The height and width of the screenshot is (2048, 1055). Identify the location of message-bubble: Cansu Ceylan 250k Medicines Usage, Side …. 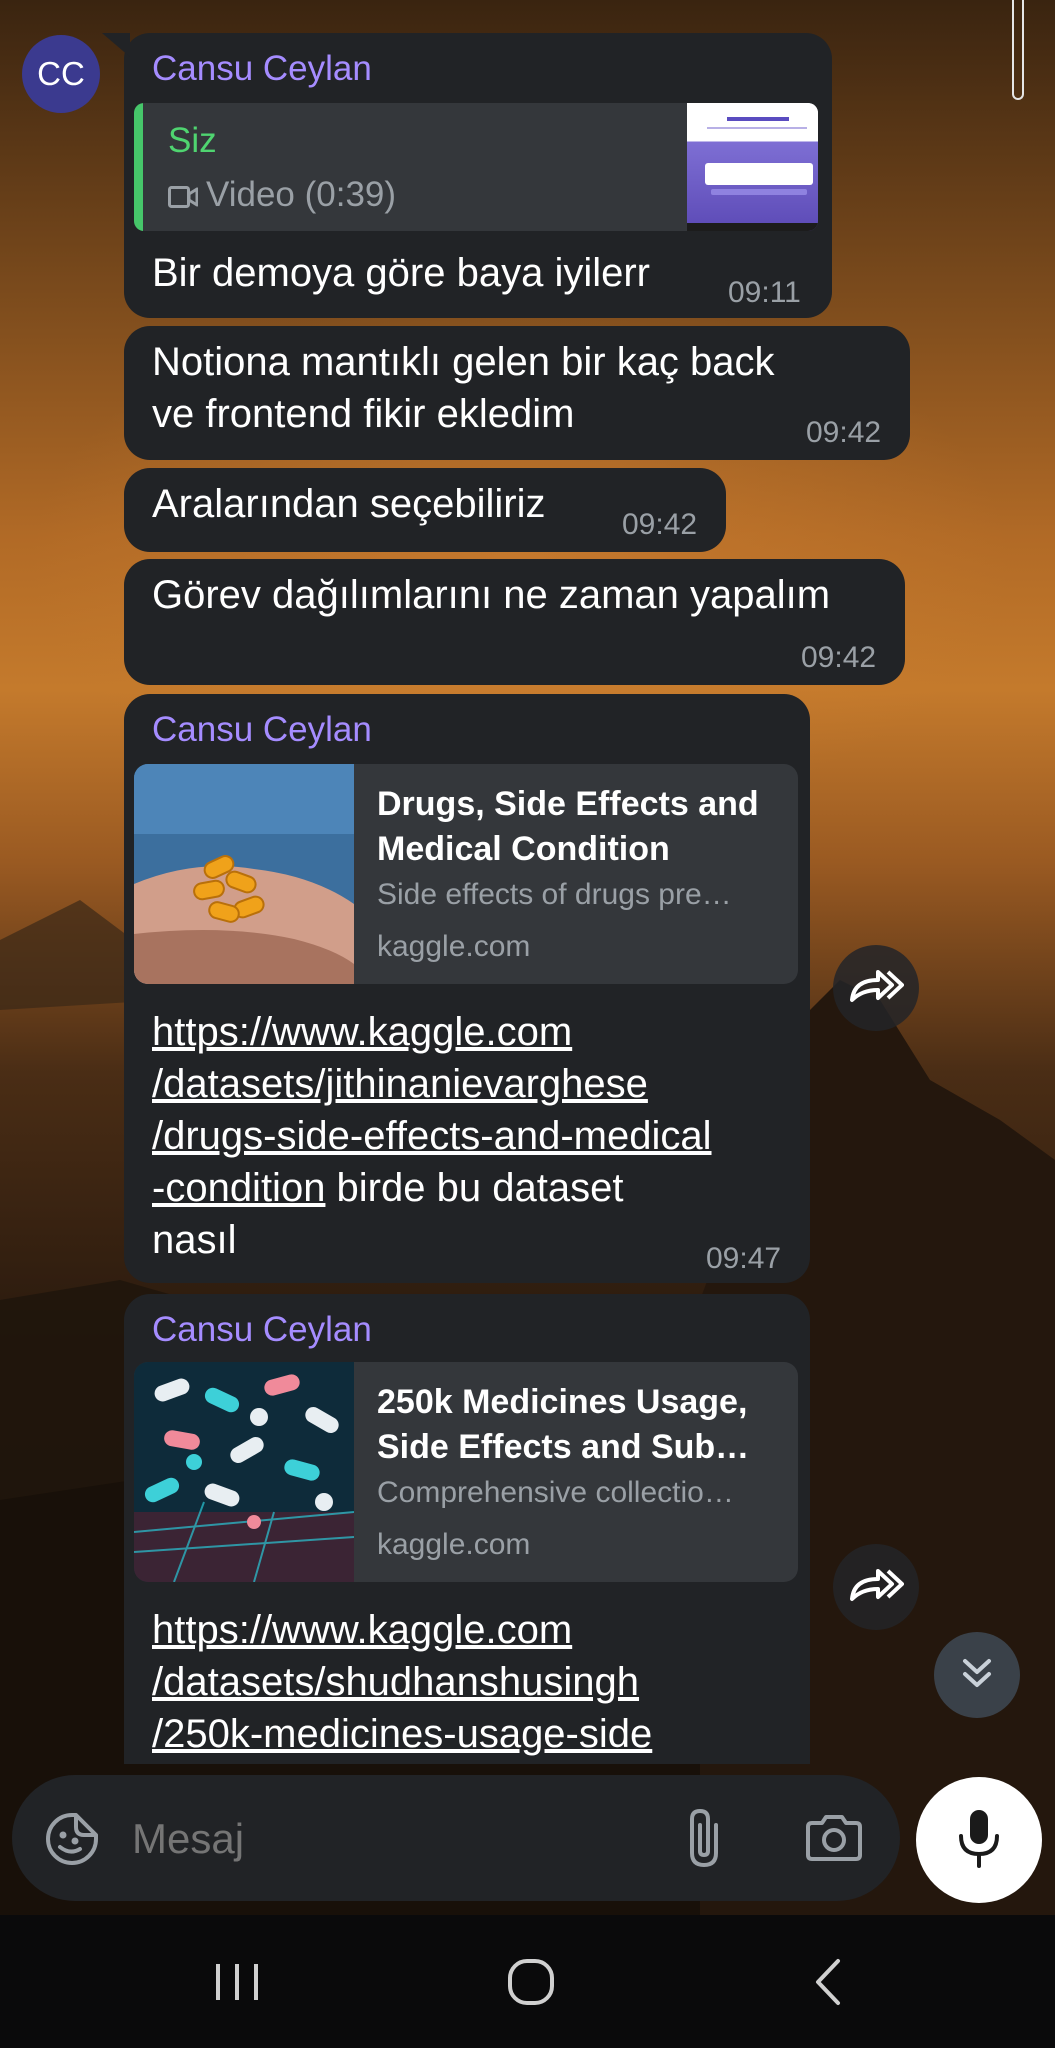
(467, 1529).